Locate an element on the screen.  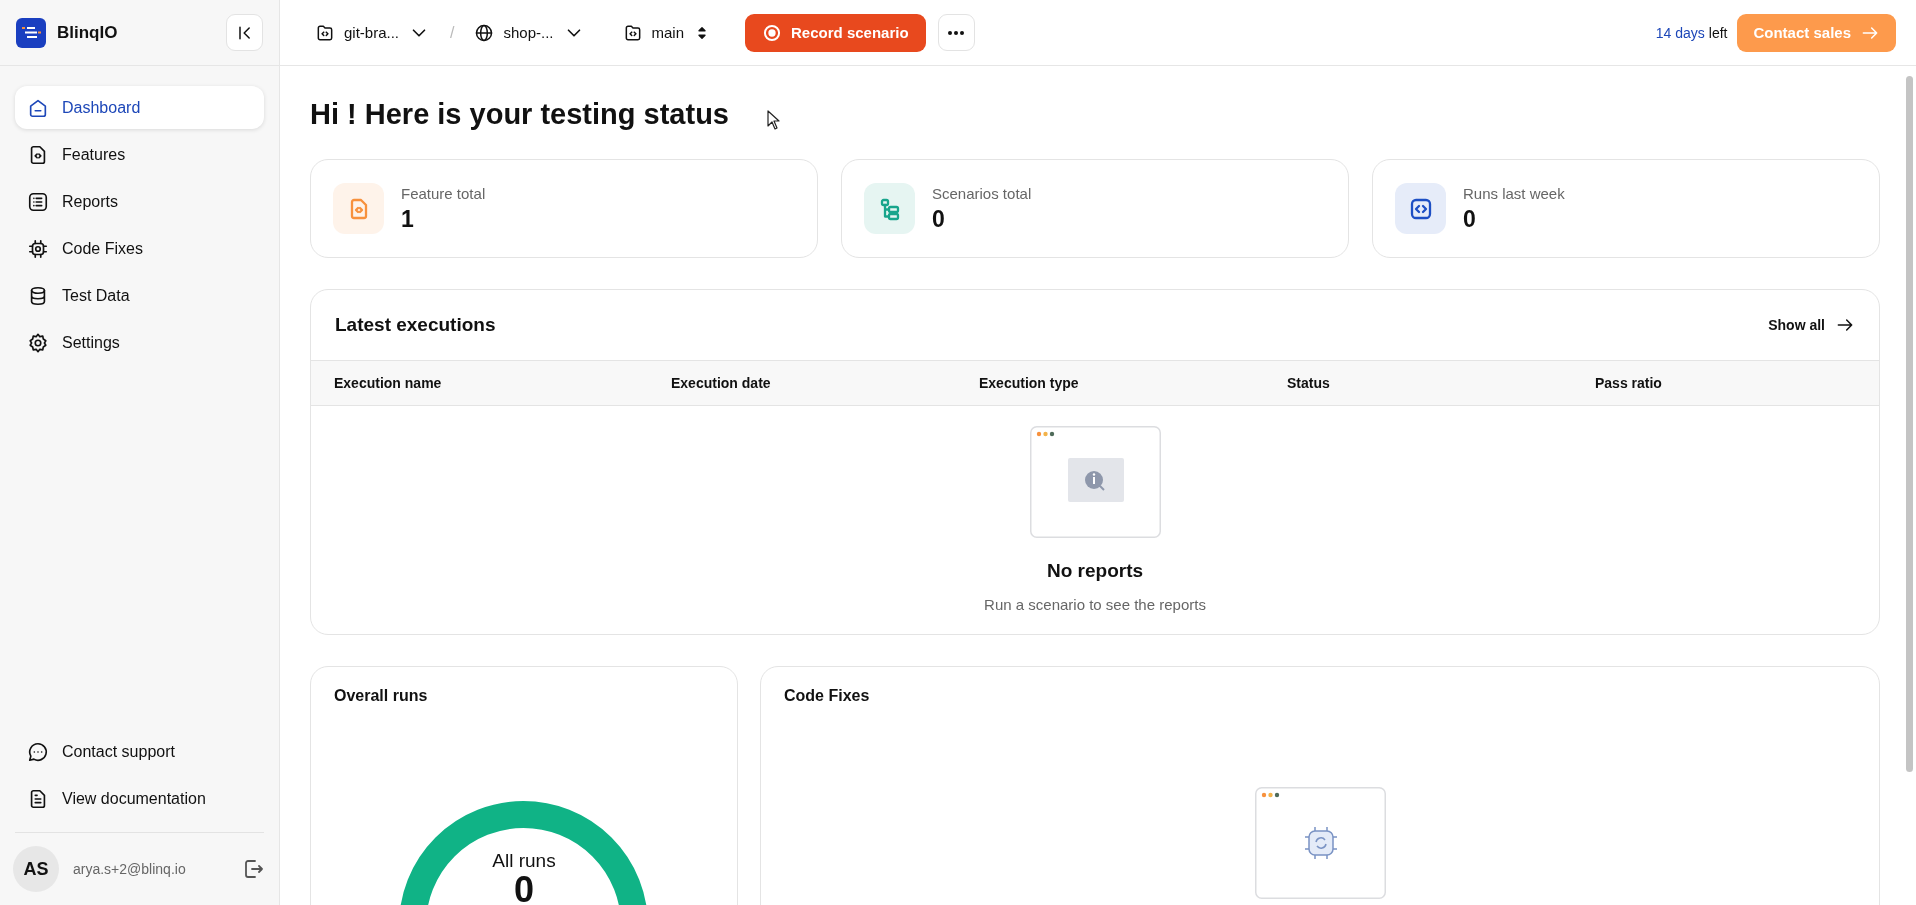
globe-icon is located at coordinates (484, 32).